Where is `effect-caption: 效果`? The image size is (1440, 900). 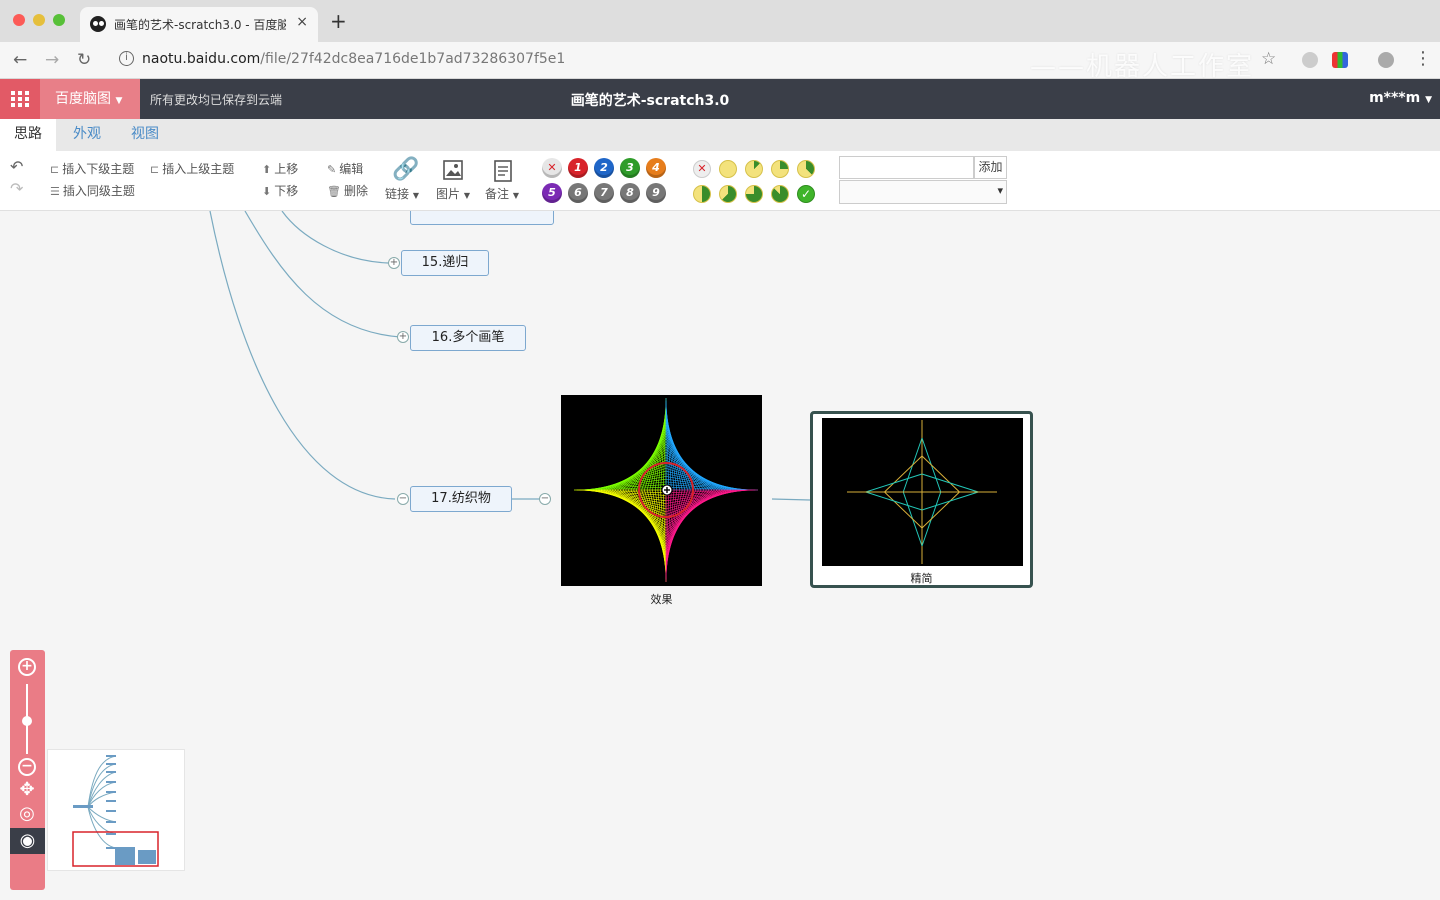 effect-caption: 效果 is located at coordinates (661, 599).